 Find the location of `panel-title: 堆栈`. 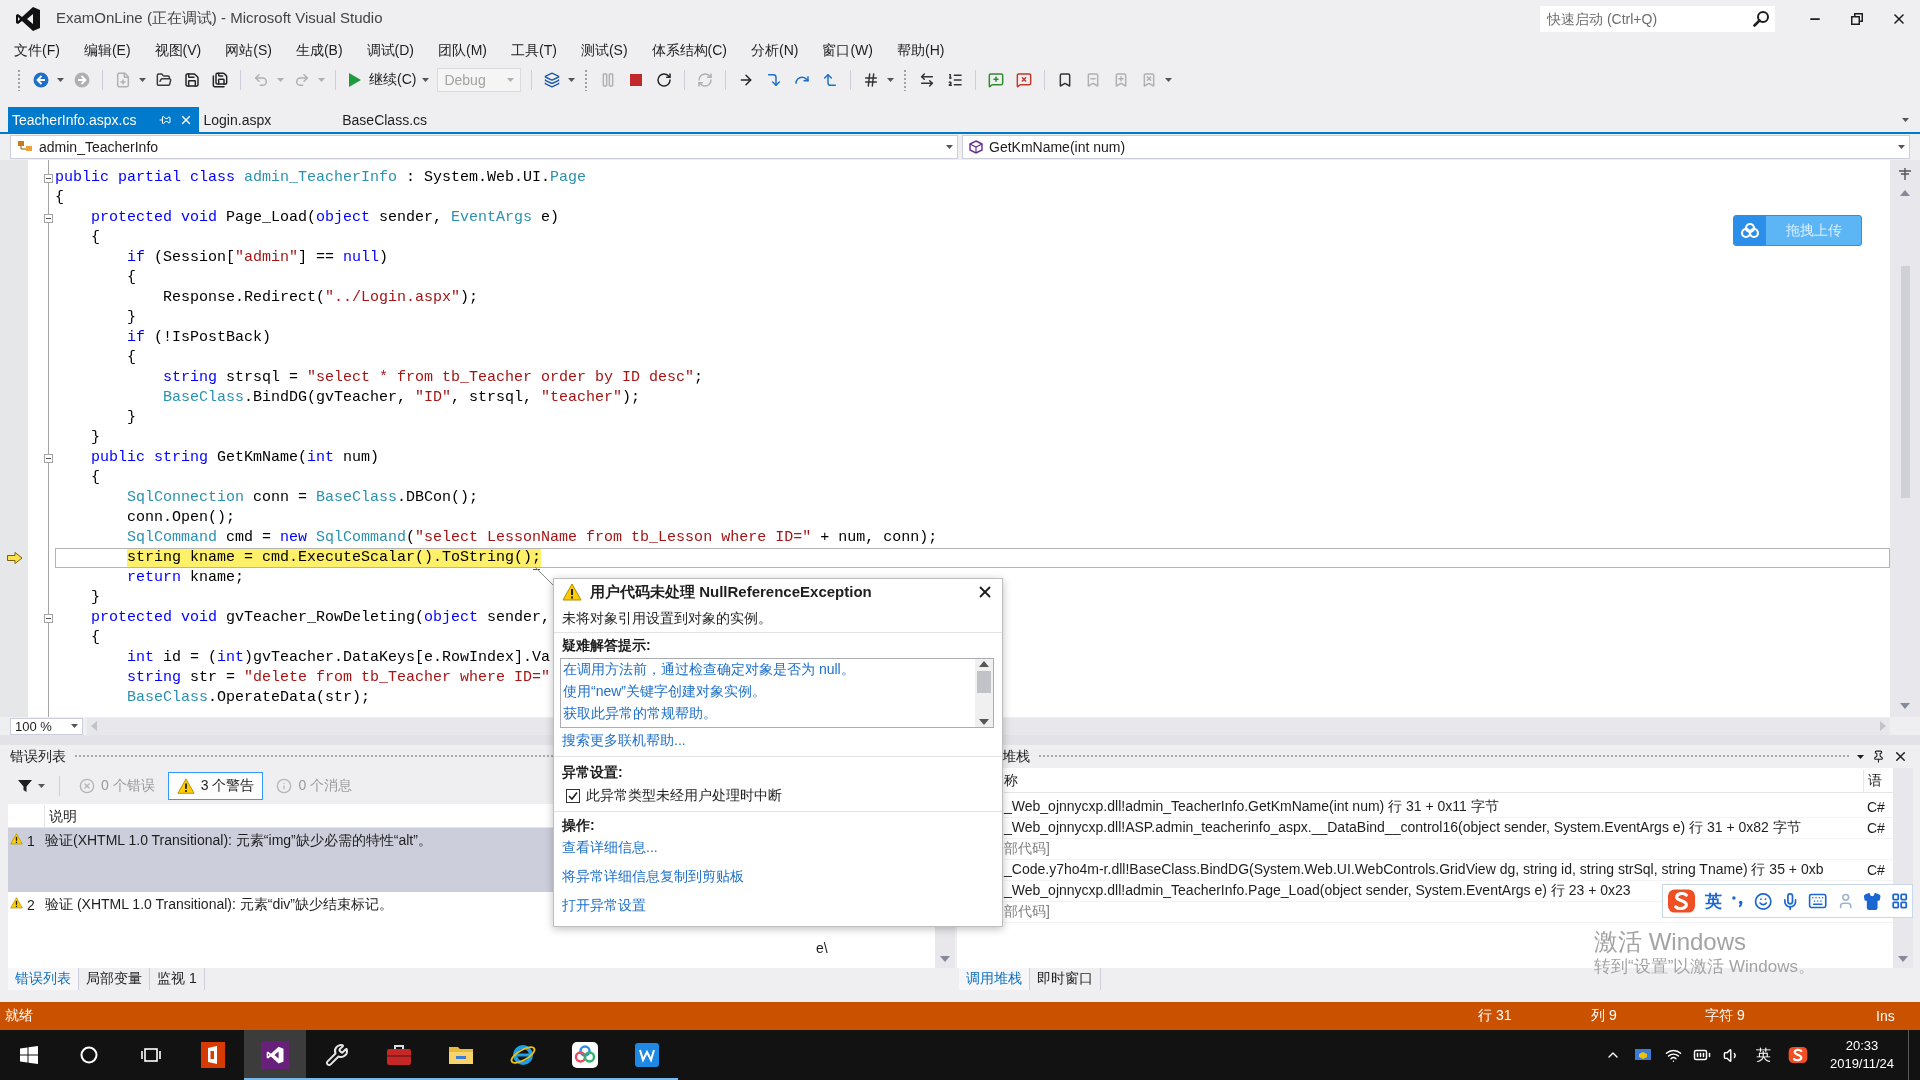

panel-title: 堆栈 is located at coordinates (1016, 756).